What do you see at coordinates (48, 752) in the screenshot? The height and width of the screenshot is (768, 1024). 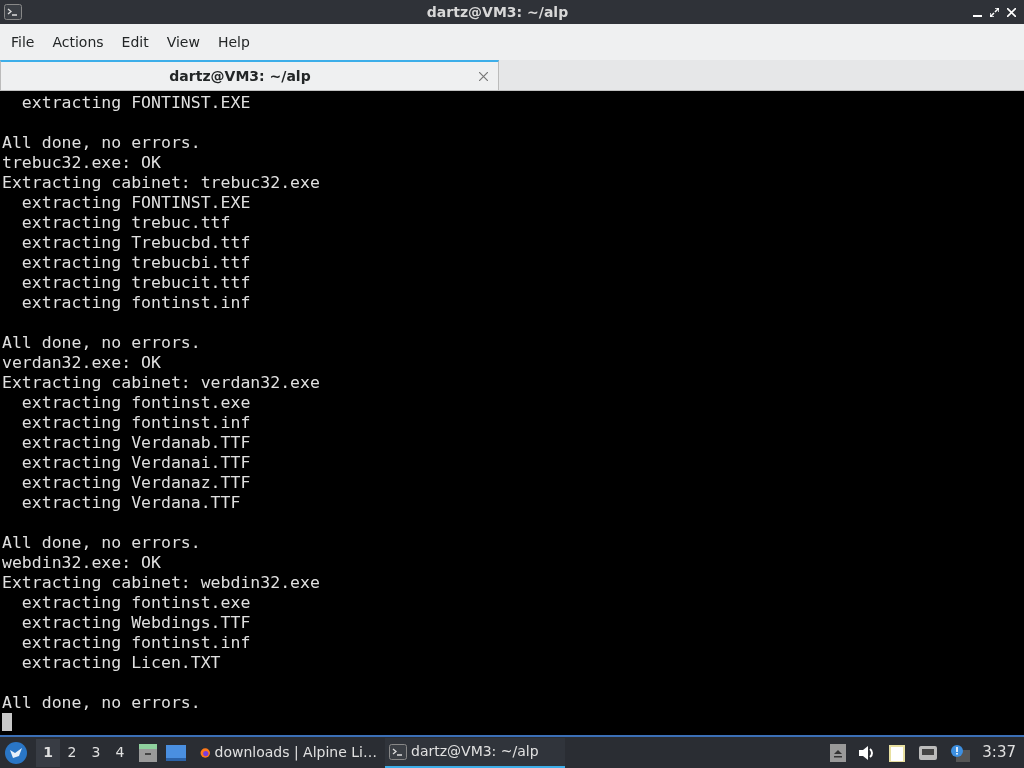 I see `workspace-button: 1` at bounding box center [48, 752].